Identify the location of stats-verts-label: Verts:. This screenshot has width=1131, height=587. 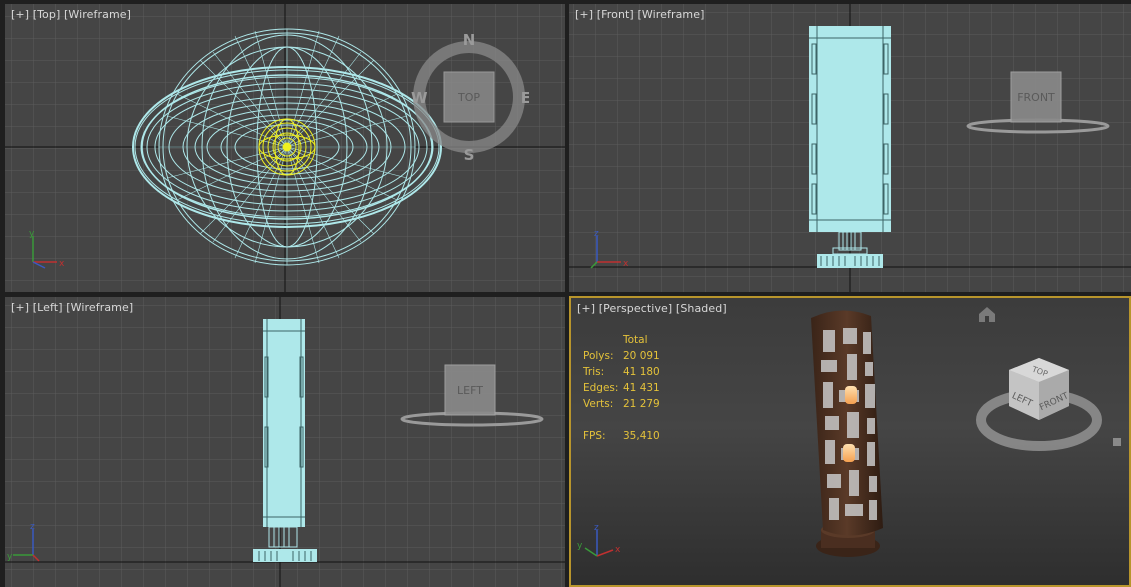
(598, 404).